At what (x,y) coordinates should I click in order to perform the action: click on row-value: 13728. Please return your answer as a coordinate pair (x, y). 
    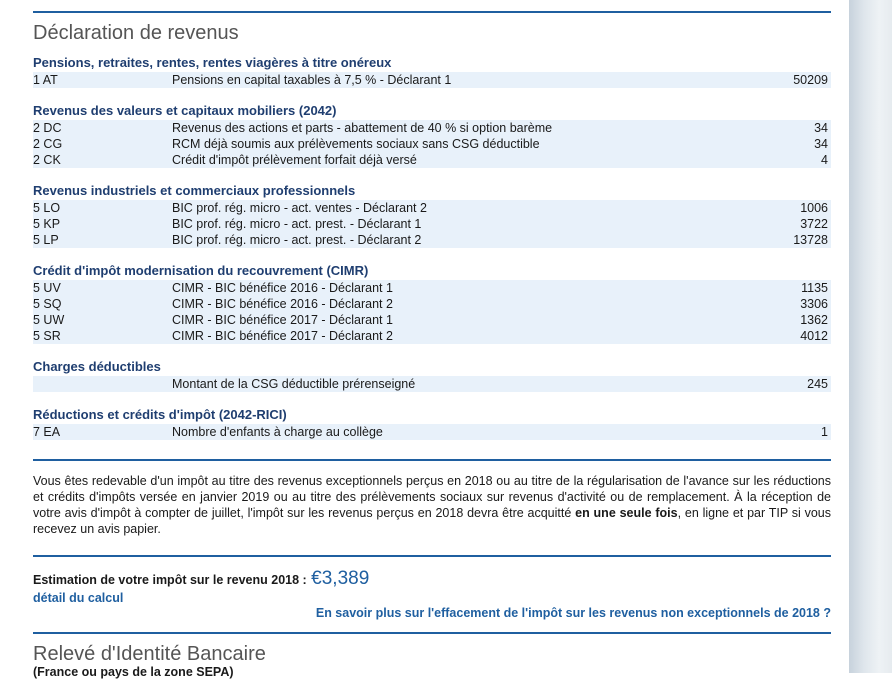
    Looking at the image, I should click on (810, 240).